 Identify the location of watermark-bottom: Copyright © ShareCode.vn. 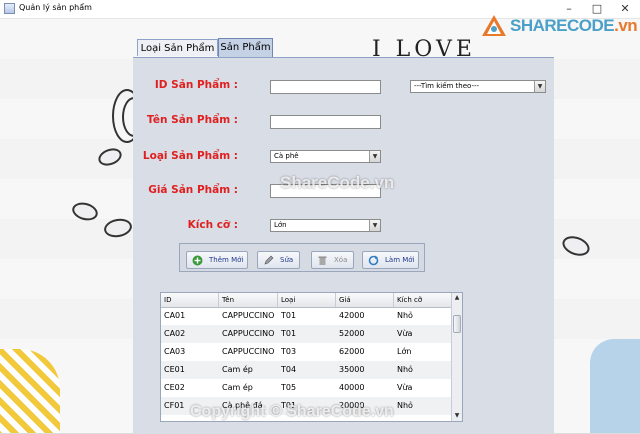
(292, 411).